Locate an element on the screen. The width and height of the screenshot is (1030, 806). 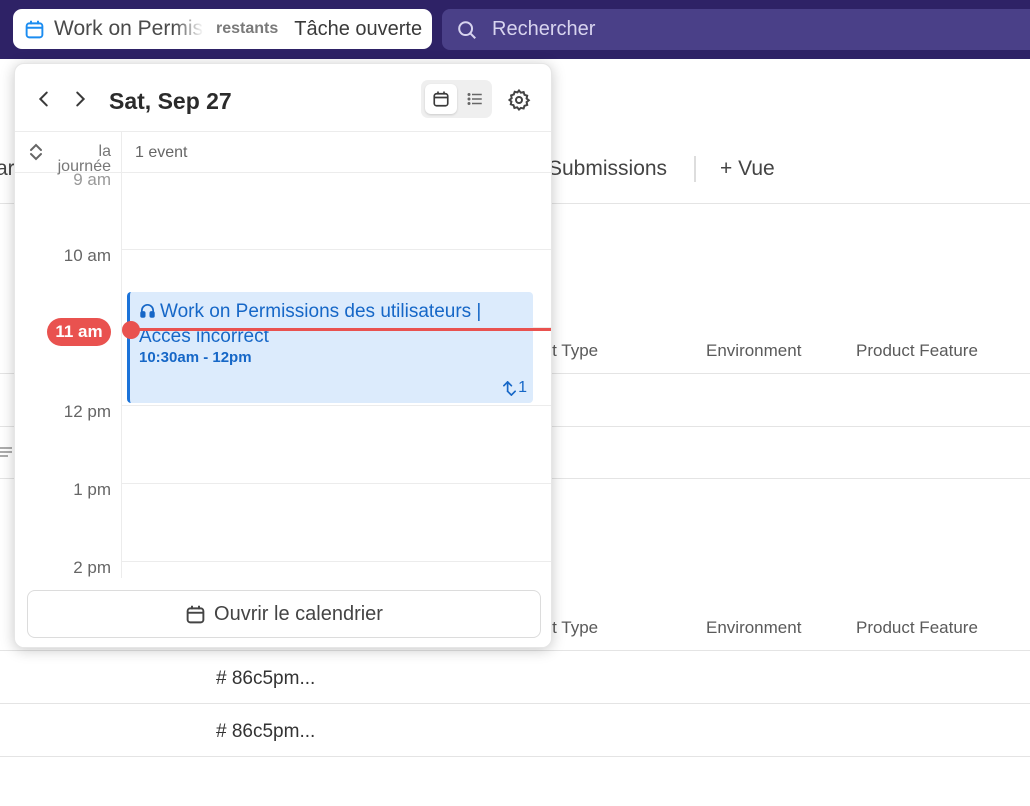
search-placeholder: Rechercher is located at coordinates (544, 29).